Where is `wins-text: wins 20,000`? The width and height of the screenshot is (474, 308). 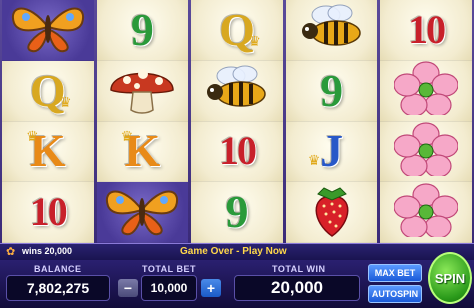 wins-text: wins 20,000 is located at coordinates (47, 251).